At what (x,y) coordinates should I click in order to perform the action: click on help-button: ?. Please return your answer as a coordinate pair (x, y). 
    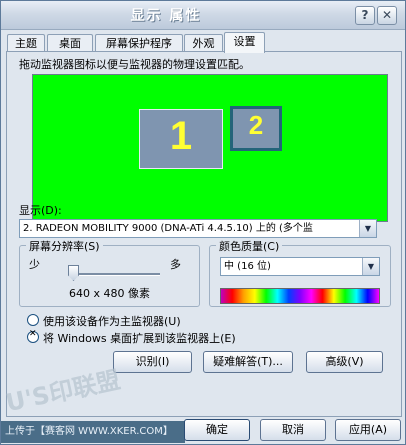
    Looking at the image, I should click on (365, 15).